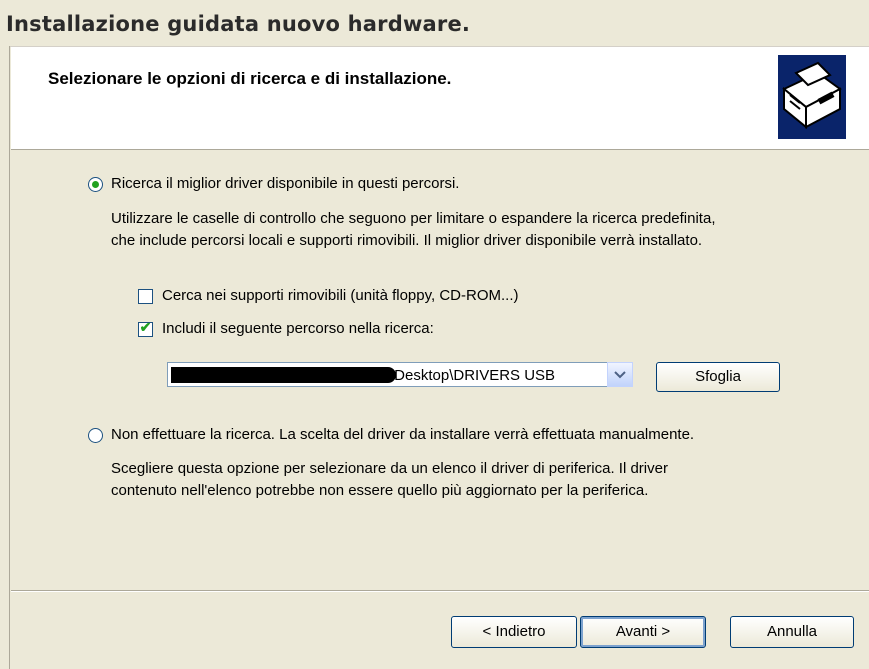 The height and width of the screenshot is (669, 869). Describe the element at coordinates (145, 296) in the screenshot. I see `removable-media-checkbox` at that location.